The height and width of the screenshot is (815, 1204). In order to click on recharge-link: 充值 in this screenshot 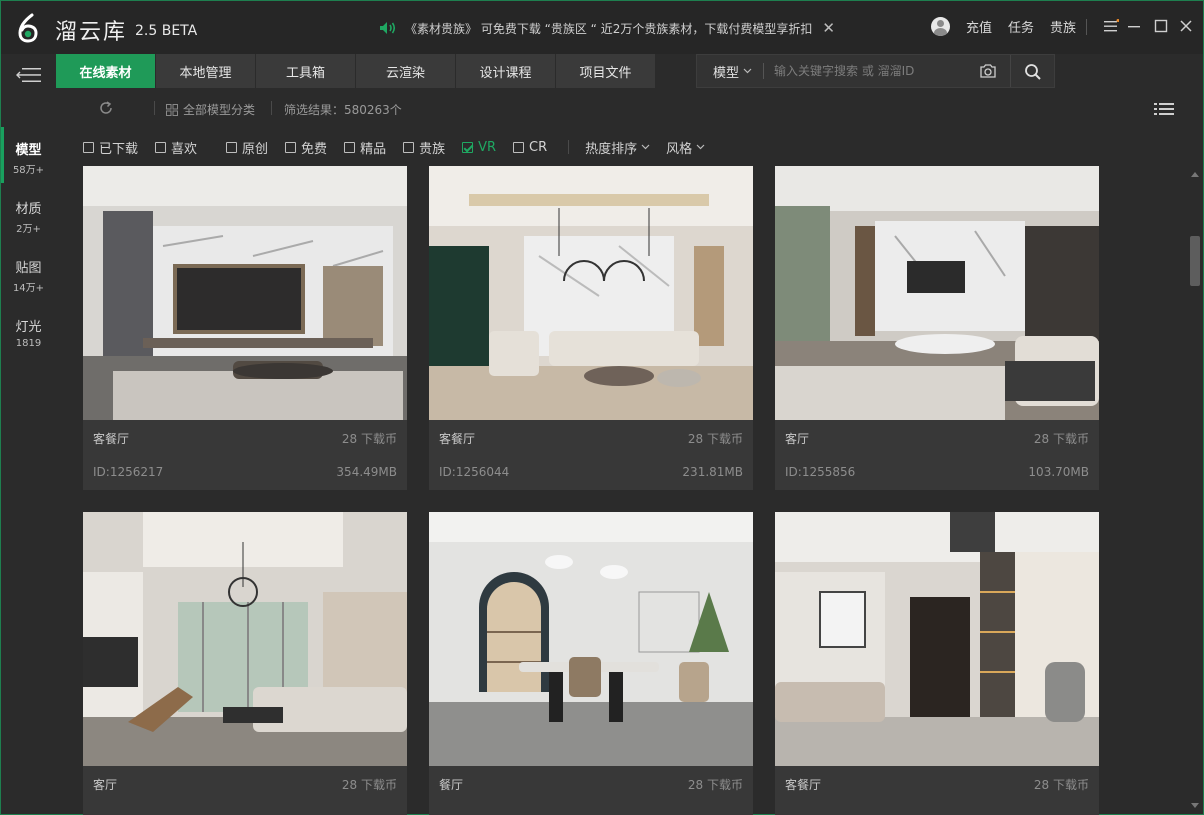, I will do `click(979, 26)`.